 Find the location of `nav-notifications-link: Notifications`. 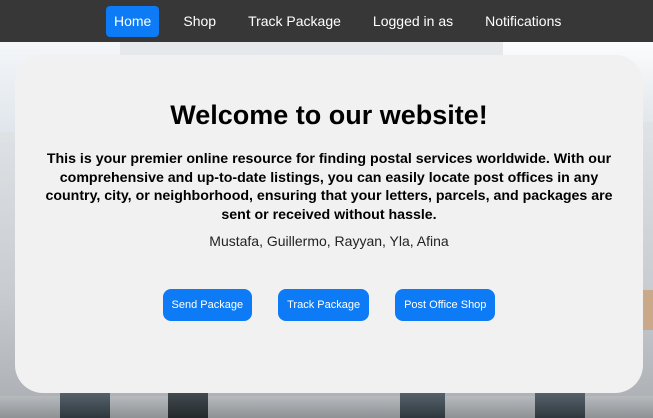

nav-notifications-link: Notifications is located at coordinates (523, 21).